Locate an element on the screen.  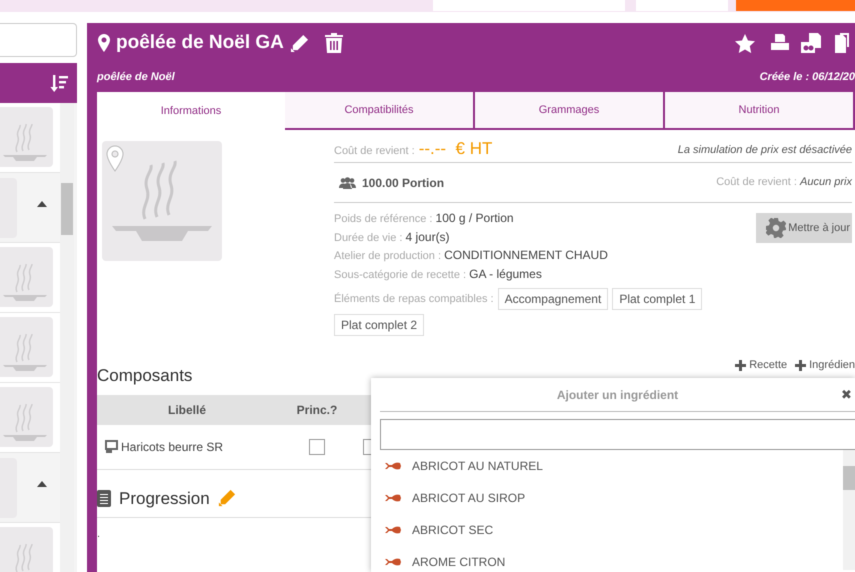
meal-tag: Plat complet 1 is located at coordinates (657, 299).